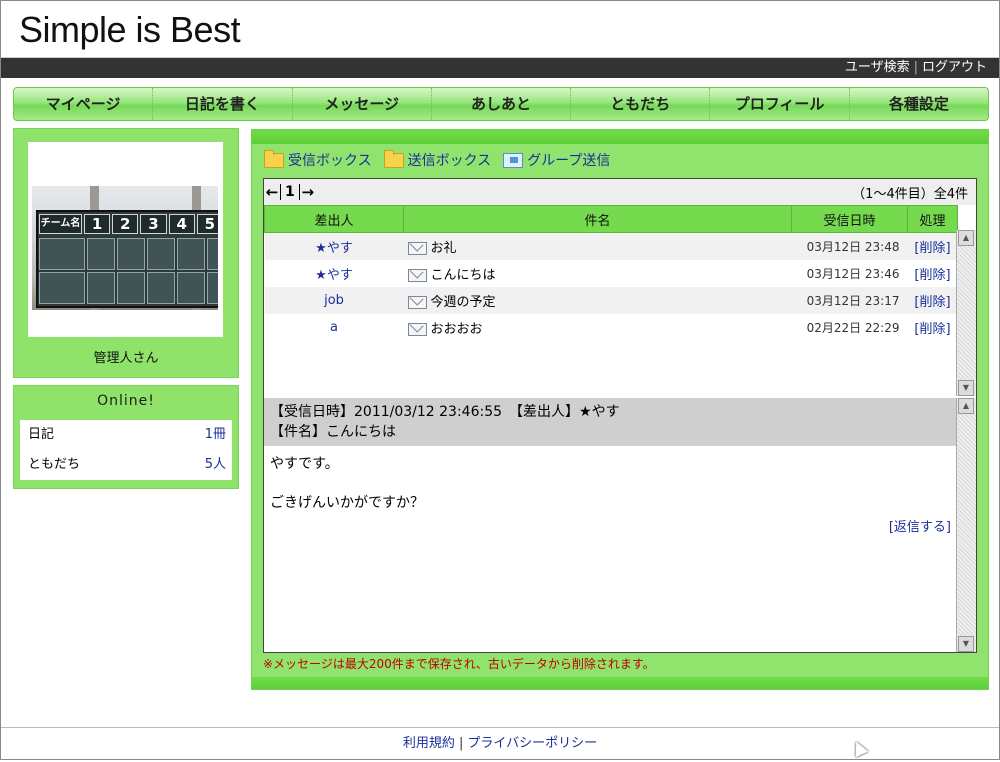  I want to click on terms-link: 利用規約, so click(429, 743).